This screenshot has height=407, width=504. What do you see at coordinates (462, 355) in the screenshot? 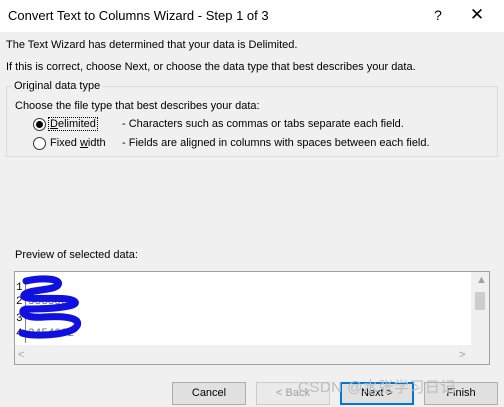
I see `scroll-right-icon: >` at bounding box center [462, 355].